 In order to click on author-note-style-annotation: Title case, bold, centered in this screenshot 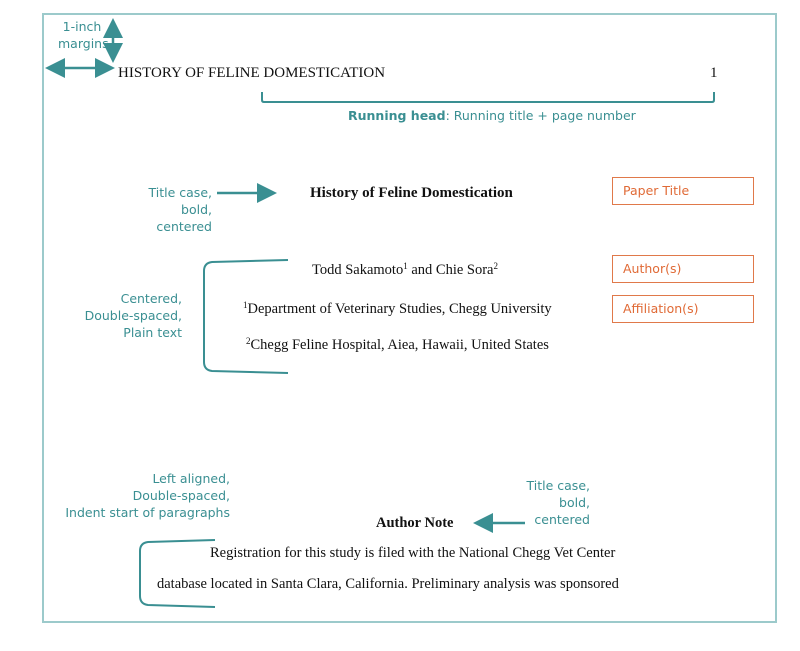, I will do `click(545, 502)`.